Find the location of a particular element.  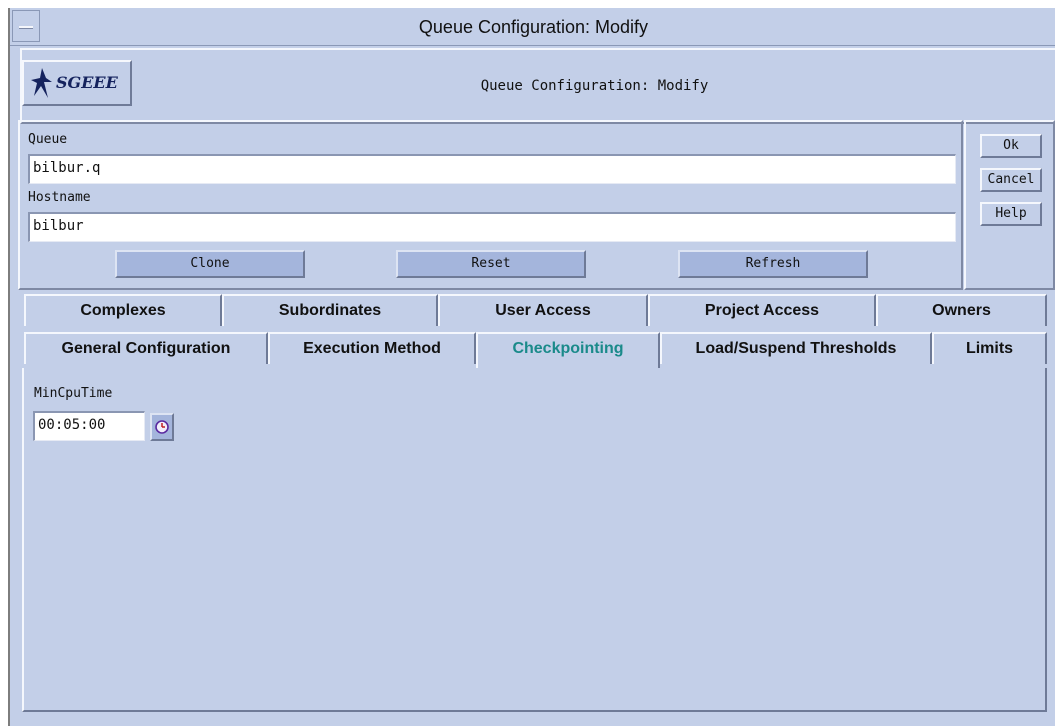

reset-button: Reset is located at coordinates (491, 264).